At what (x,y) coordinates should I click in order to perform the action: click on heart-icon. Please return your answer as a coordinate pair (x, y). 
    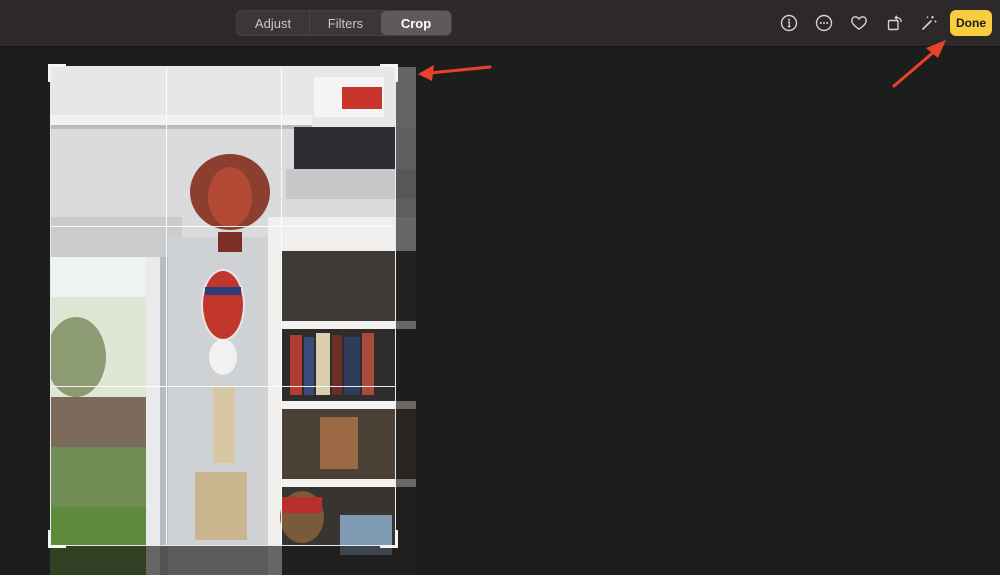
    Looking at the image, I should click on (859, 23).